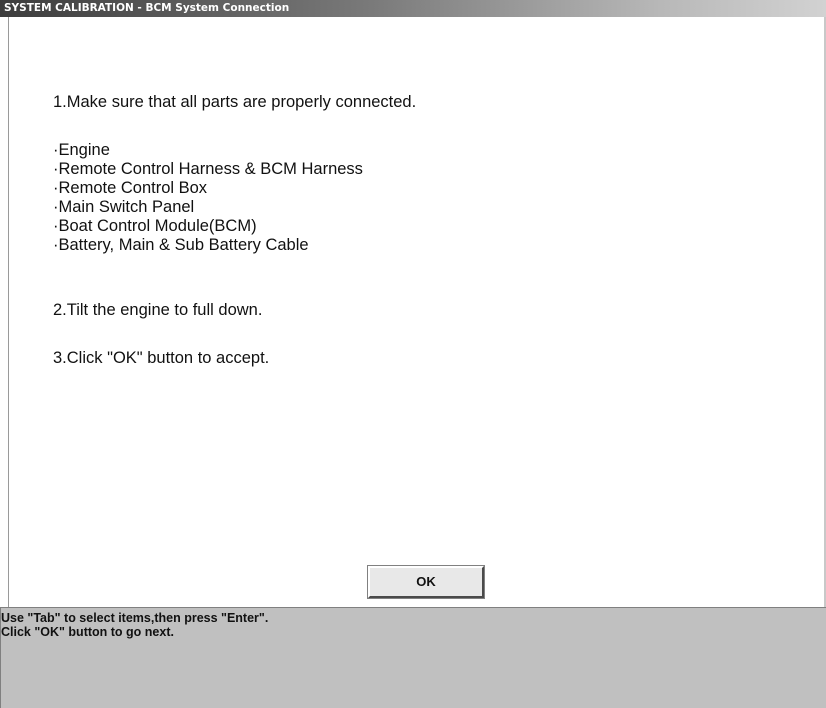  What do you see at coordinates (426, 582) in the screenshot?
I see `ok-button: OK` at bounding box center [426, 582].